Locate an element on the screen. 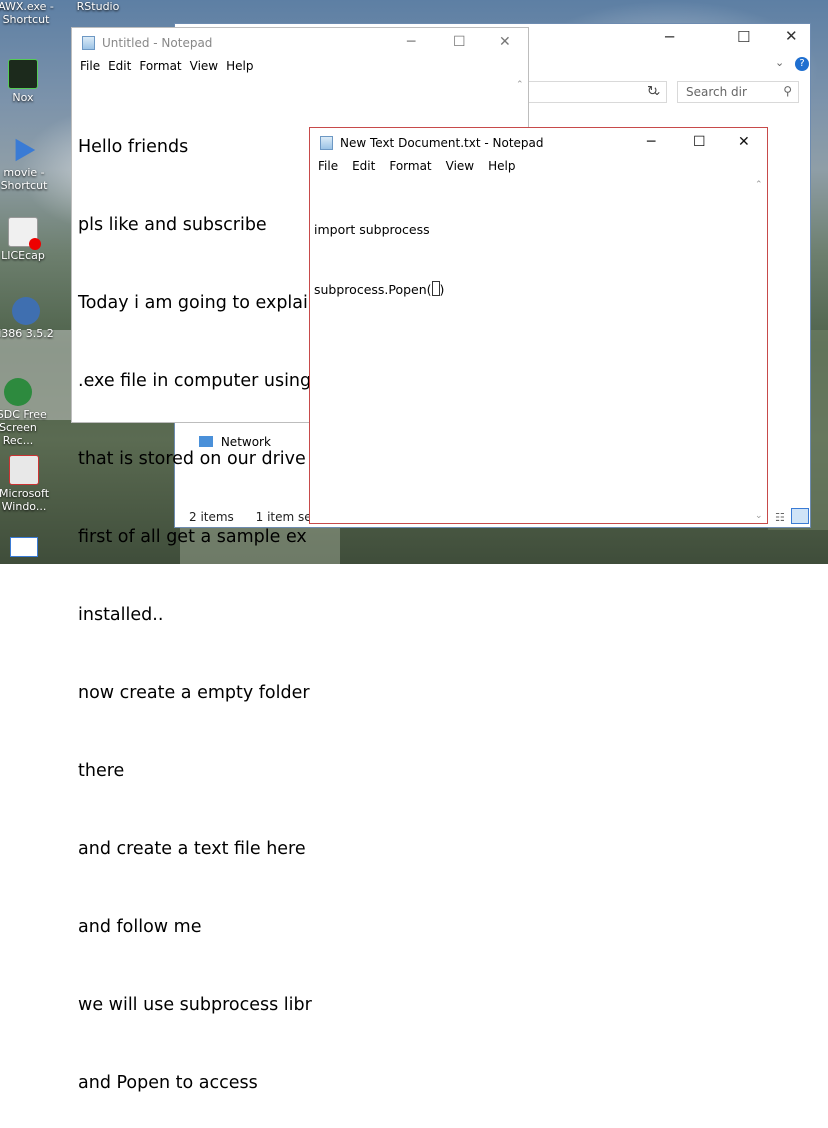  title-bar: New Text Document.txt - Notepad ─ ☐ ✕ is located at coordinates (538, 143).